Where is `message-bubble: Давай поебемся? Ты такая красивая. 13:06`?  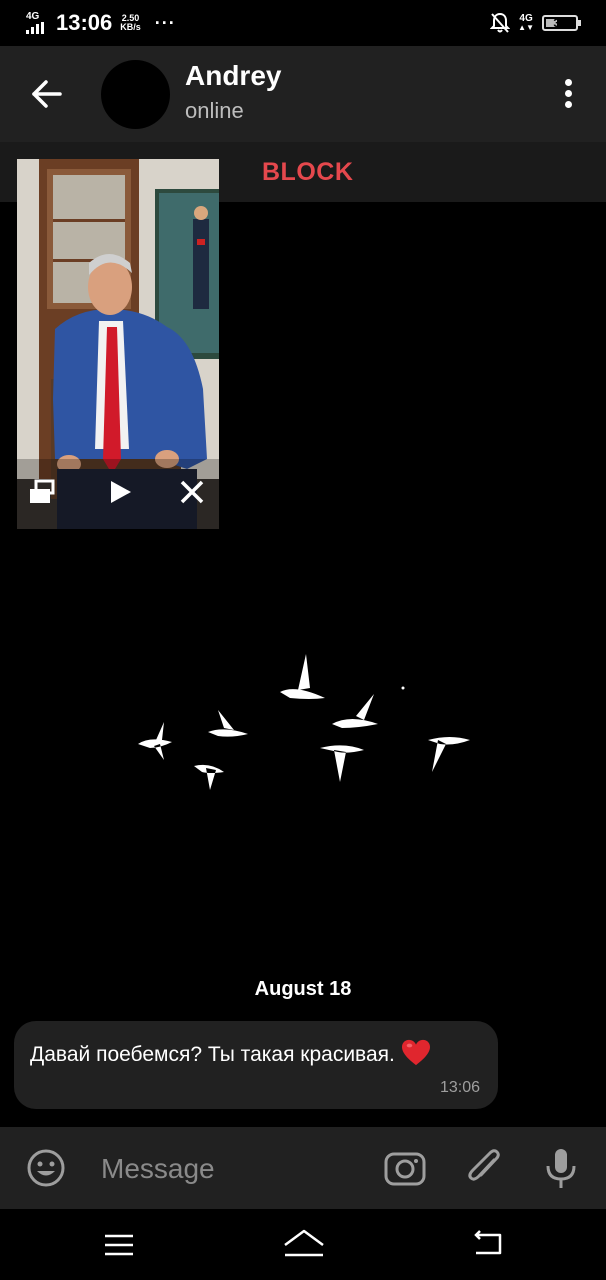
message-bubble: Давай поебемся? Ты такая красивая. 13:06 is located at coordinates (256, 1065).